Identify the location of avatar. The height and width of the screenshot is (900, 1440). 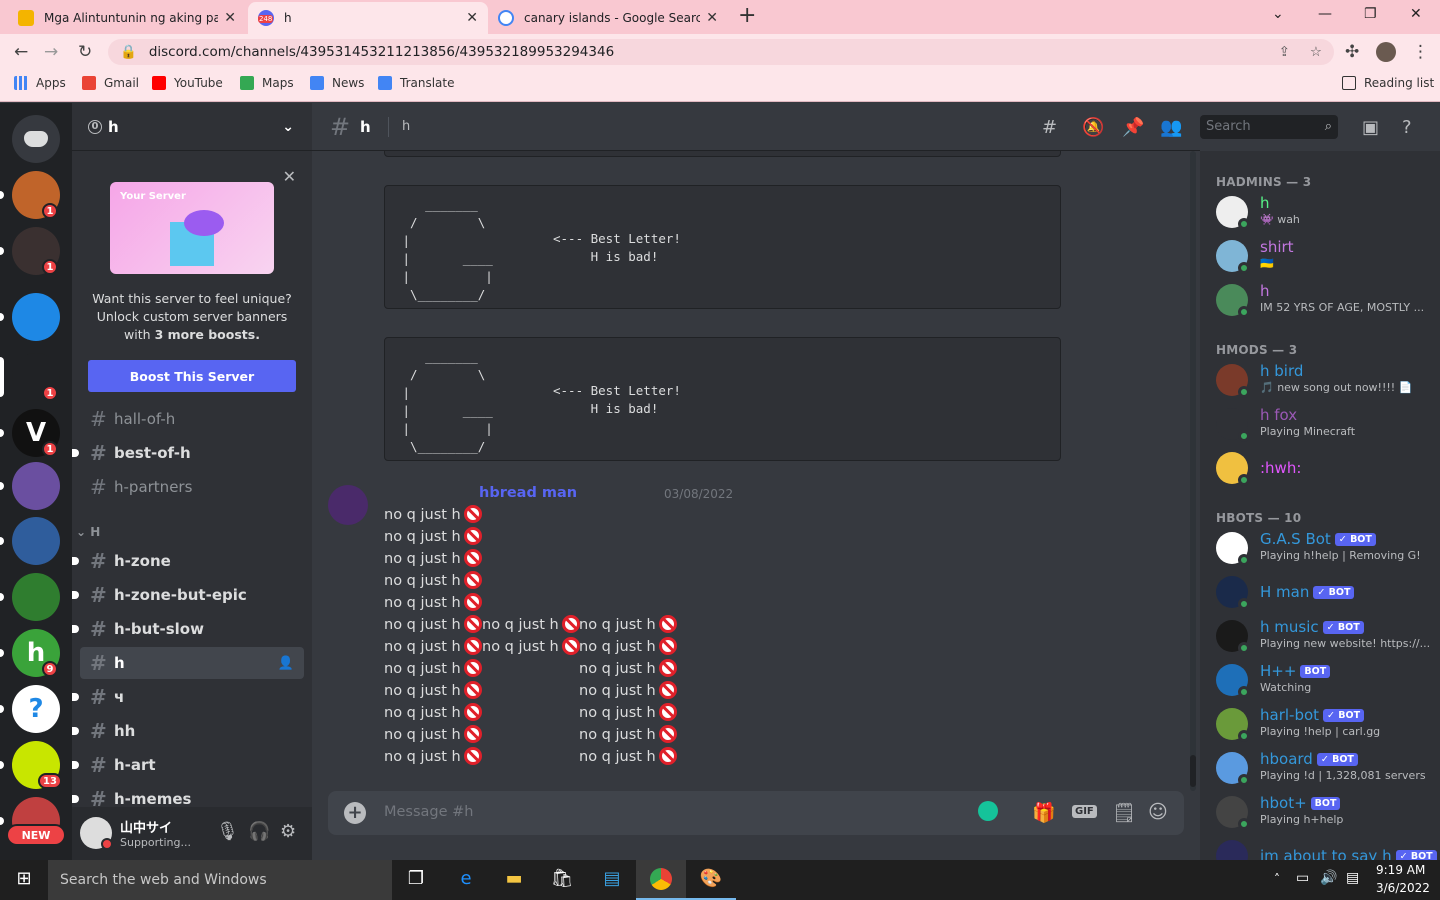
(348, 505).